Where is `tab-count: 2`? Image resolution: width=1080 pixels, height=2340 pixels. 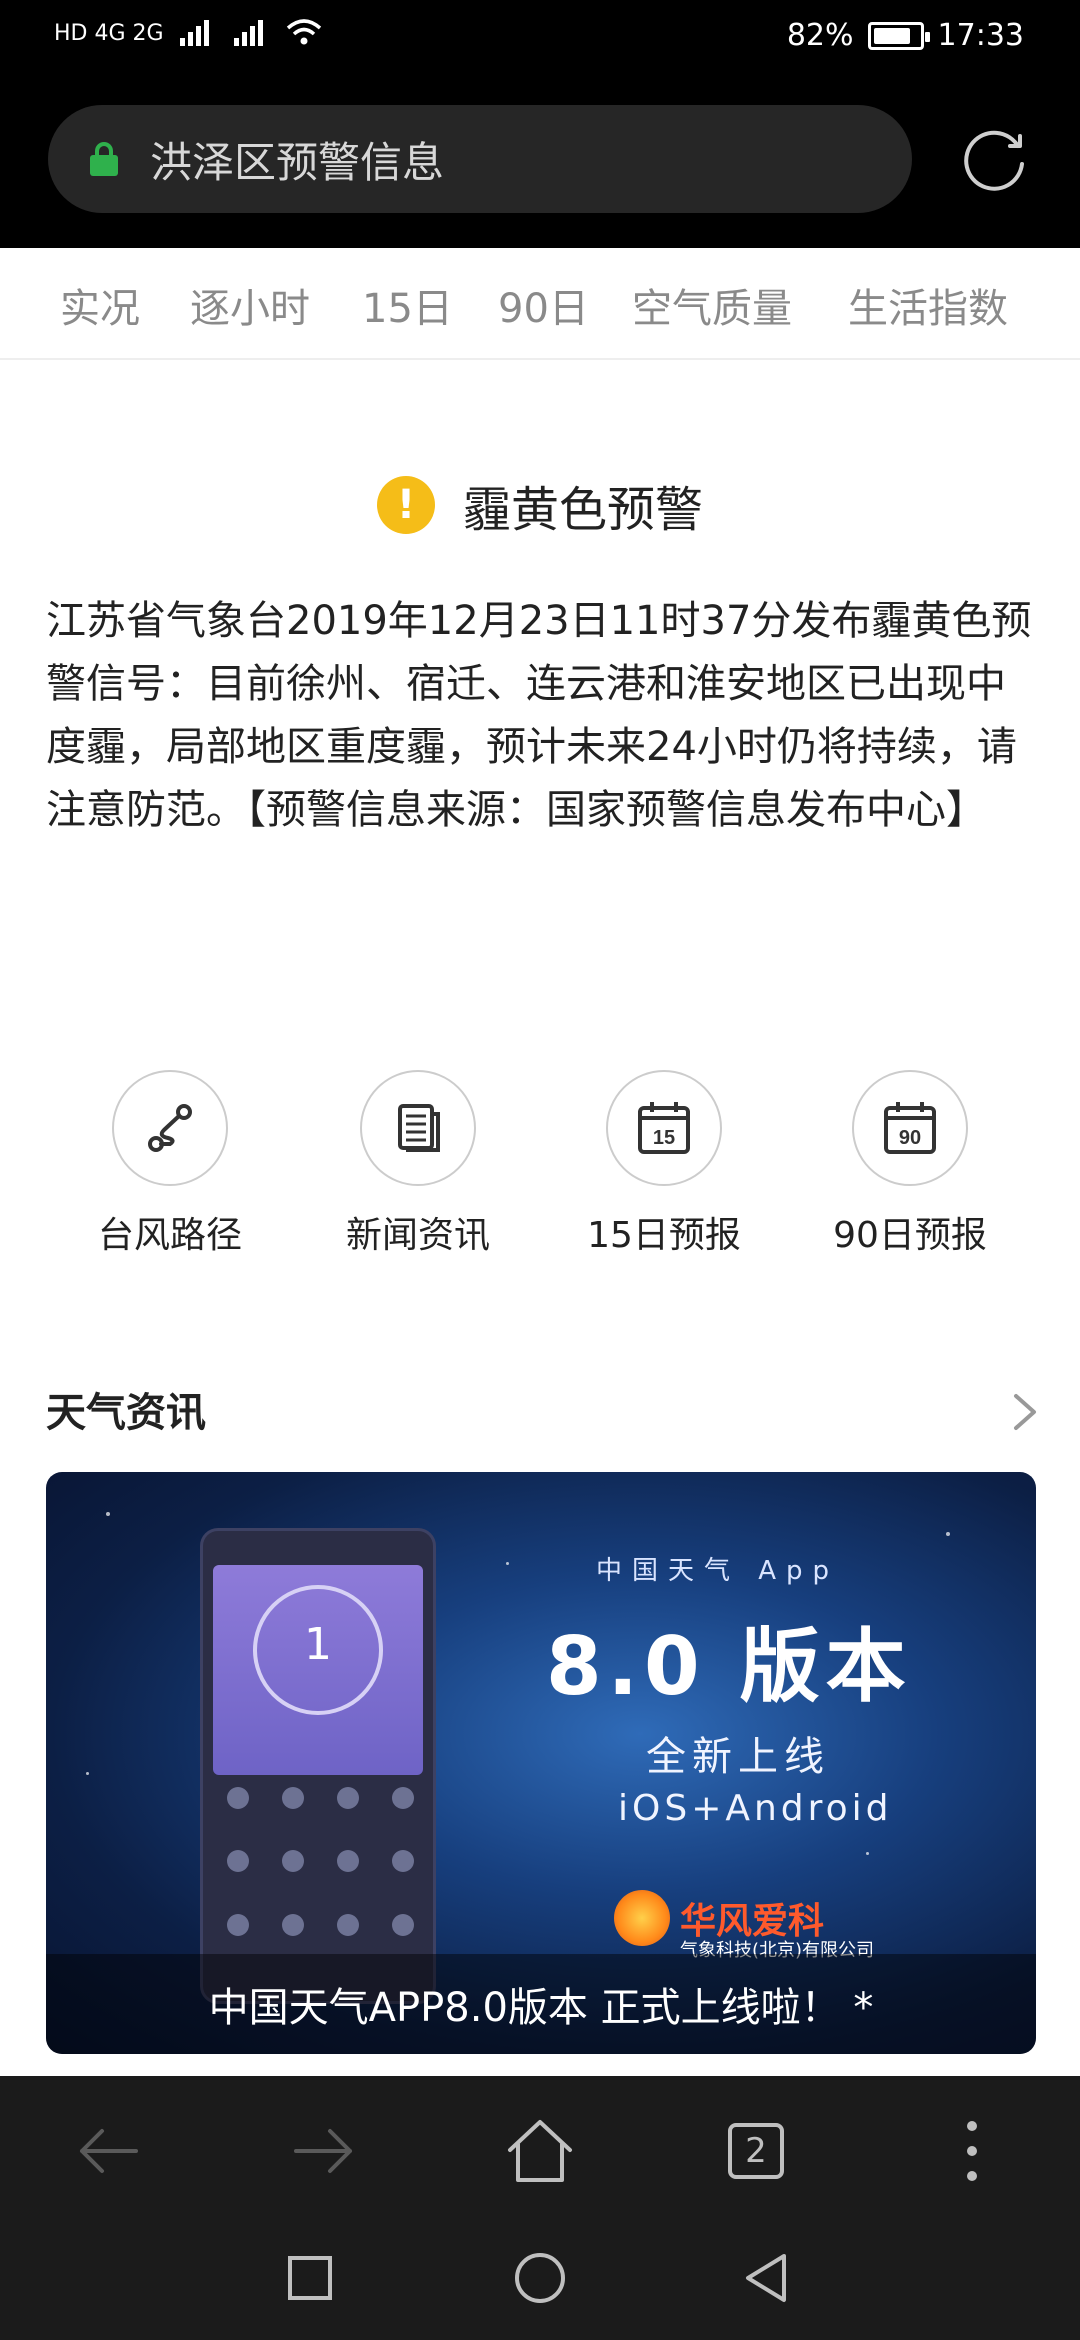 tab-count: 2 is located at coordinates (756, 2151).